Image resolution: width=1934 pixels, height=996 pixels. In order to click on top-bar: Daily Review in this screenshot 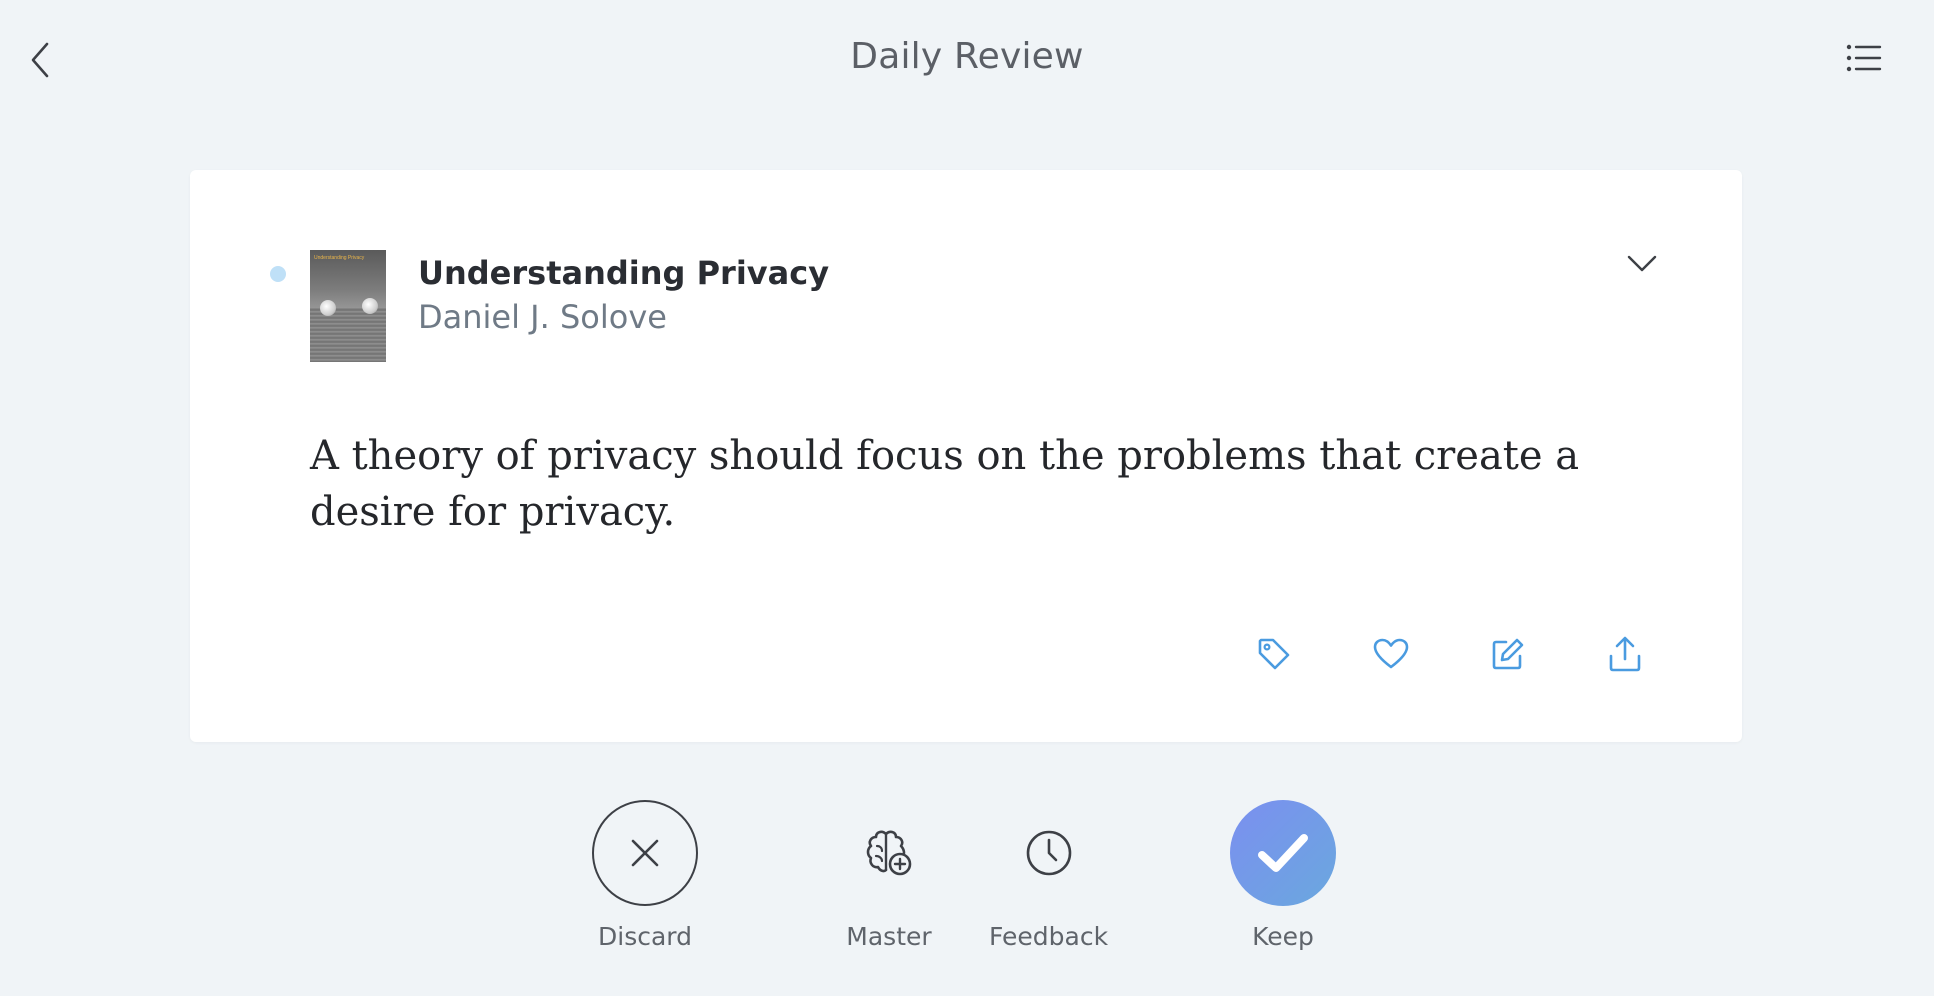, I will do `click(967, 60)`.